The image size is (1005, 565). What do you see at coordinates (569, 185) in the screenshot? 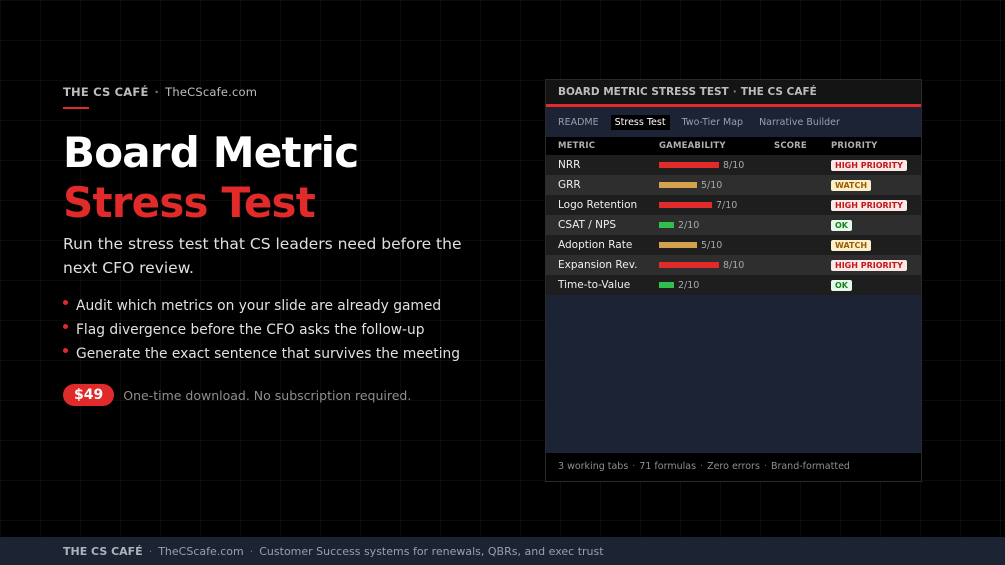
I see `metric-name: GRR` at bounding box center [569, 185].